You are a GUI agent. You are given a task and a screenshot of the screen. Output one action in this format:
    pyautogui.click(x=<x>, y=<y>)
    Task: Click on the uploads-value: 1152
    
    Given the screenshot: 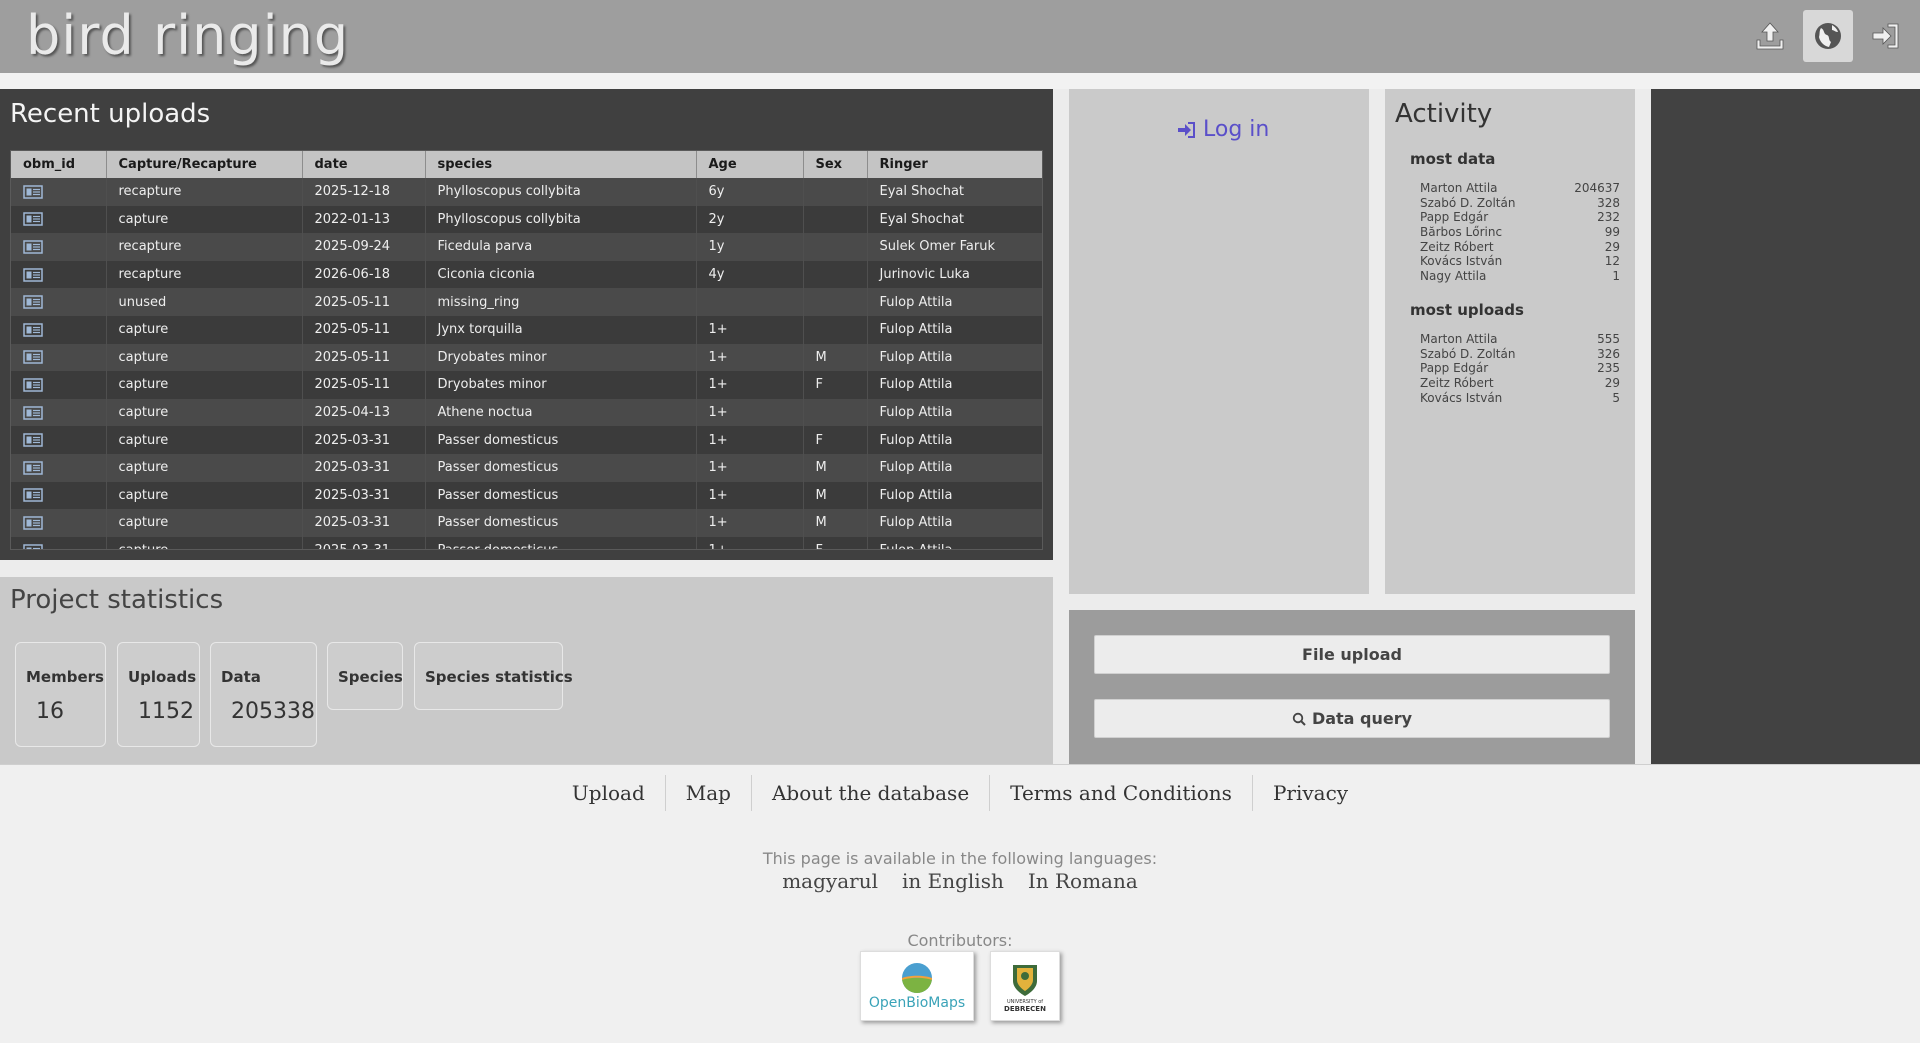 What is the action you would take?
    pyautogui.click(x=166, y=711)
    